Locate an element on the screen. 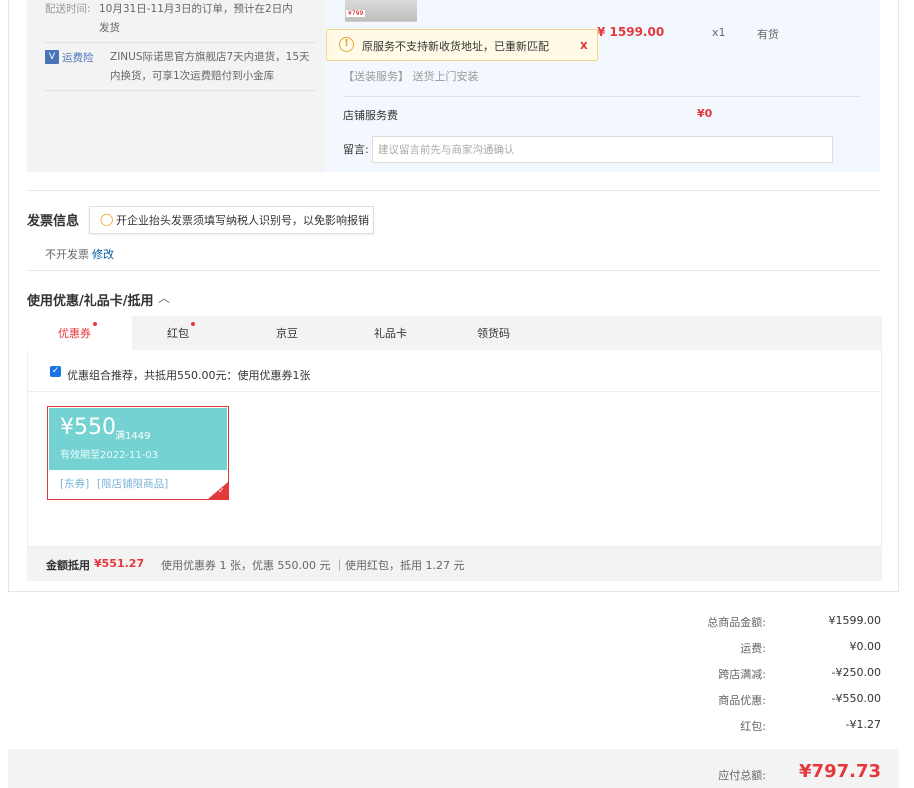  payable-label: 应付总额: is located at coordinates (742, 775).